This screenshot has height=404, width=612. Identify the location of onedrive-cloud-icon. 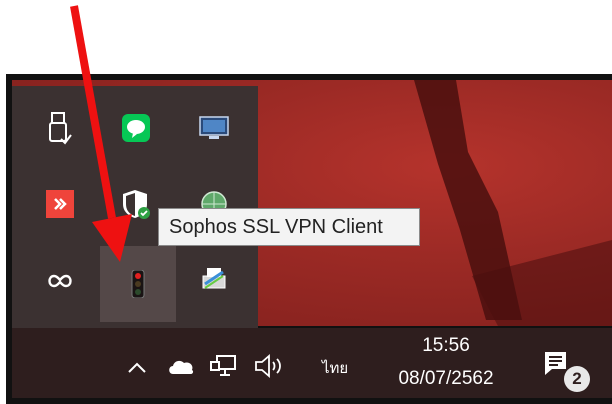
(181, 366).